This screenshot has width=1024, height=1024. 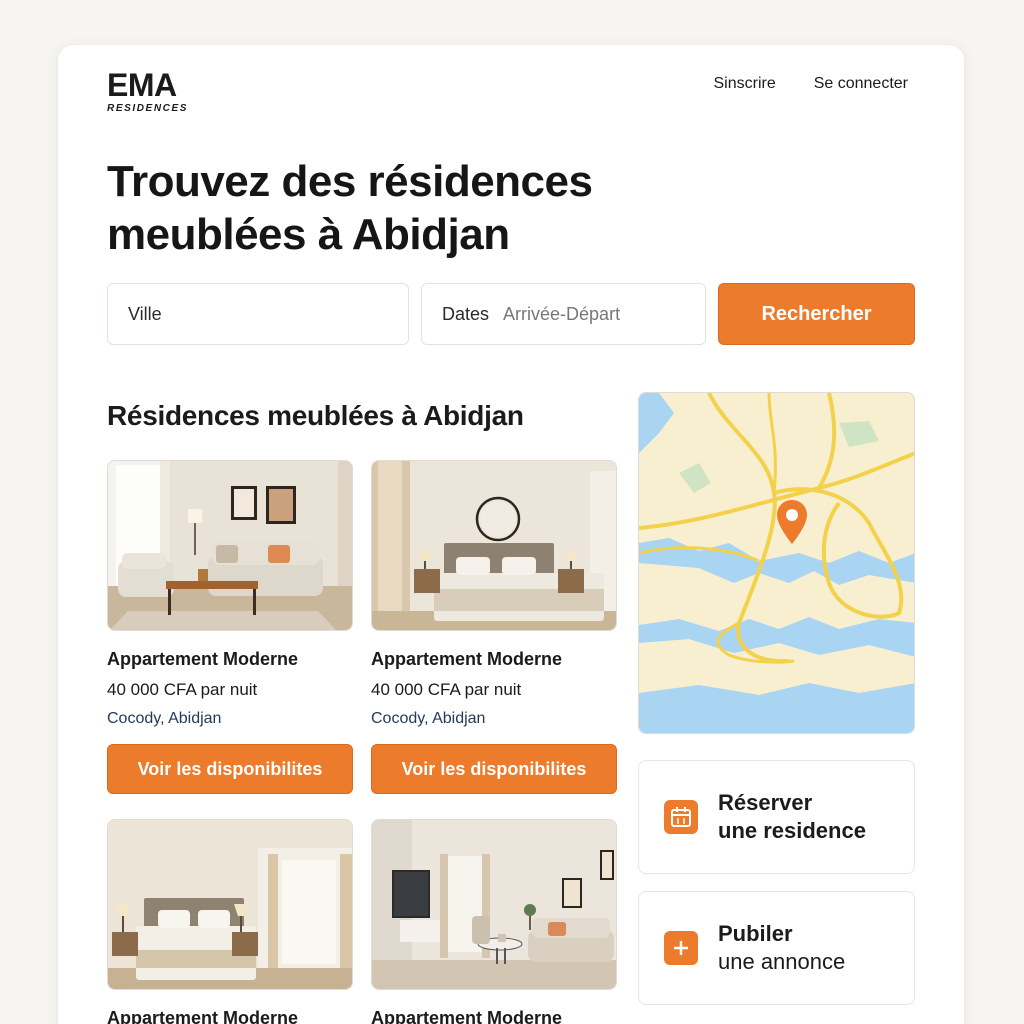 What do you see at coordinates (681, 948) in the screenshot?
I see `plus-icon` at bounding box center [681, 948].